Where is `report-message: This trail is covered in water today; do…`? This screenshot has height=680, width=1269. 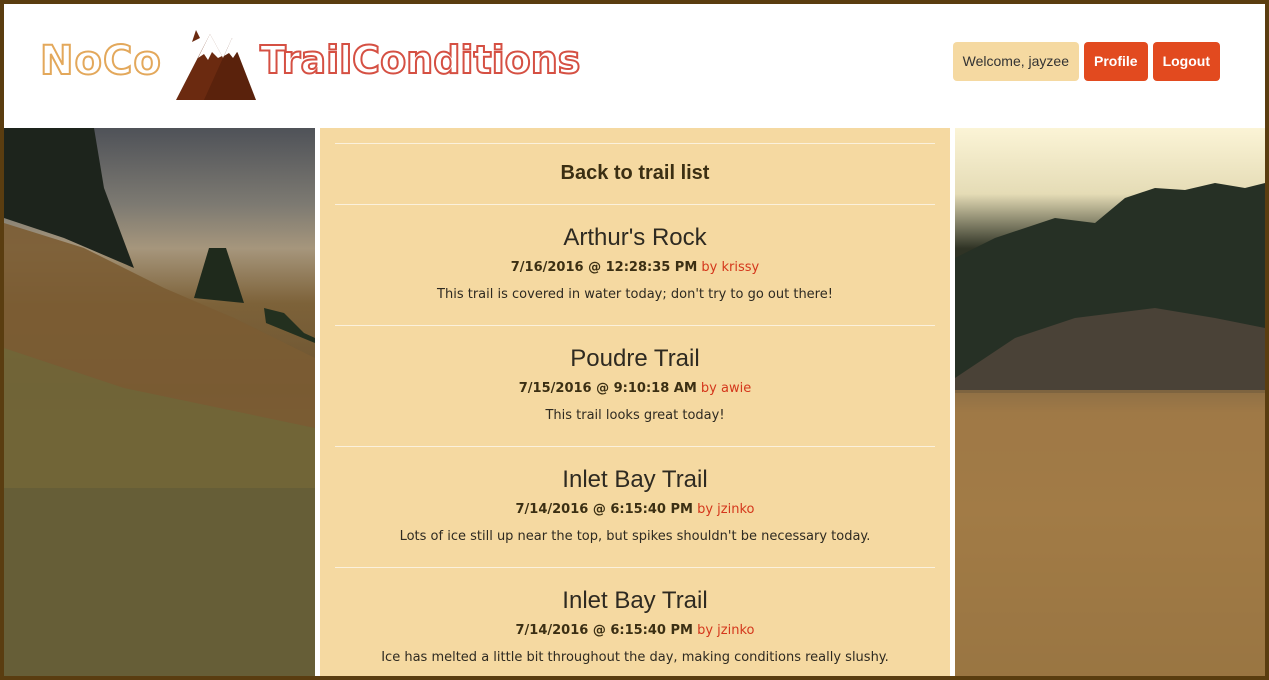
report-message: This trail is covered in water today; do… is located at coordinates (635, 294).